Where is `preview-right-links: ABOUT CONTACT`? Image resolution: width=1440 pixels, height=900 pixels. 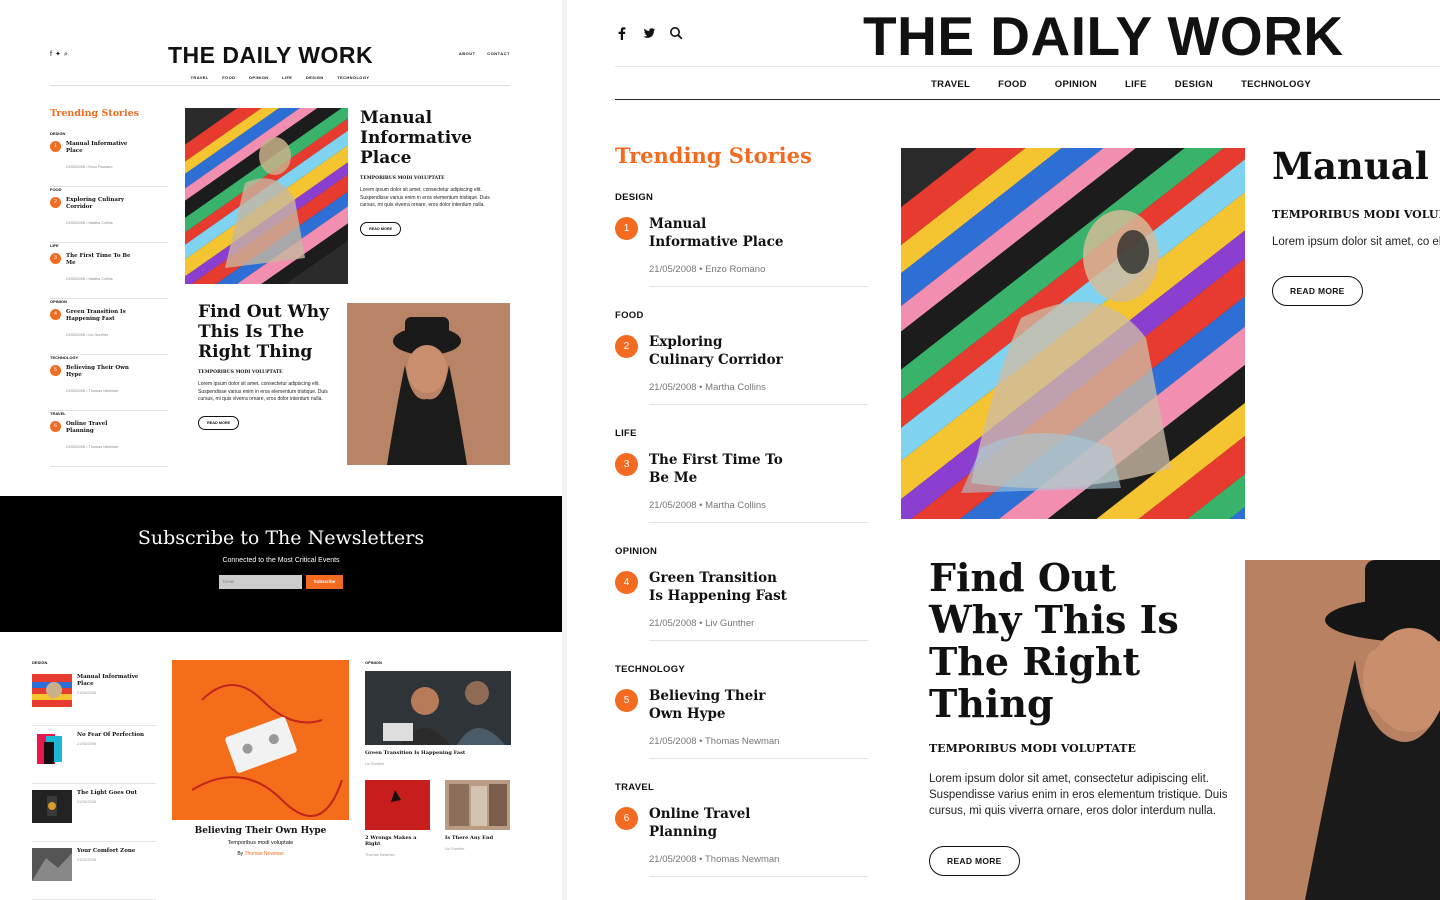
preview-right-links: ABOUT CONTACT is located at coordinates (479, 53).